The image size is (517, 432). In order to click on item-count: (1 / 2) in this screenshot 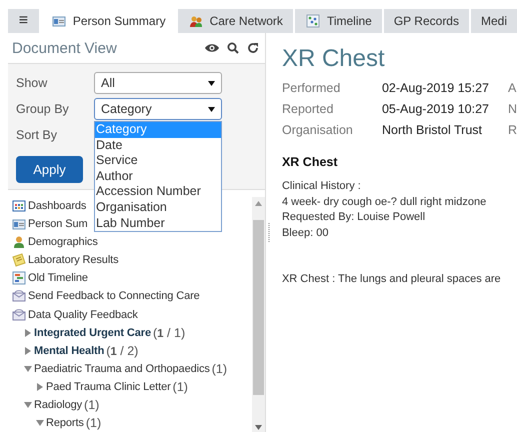, I will do `click(122, 351)`.